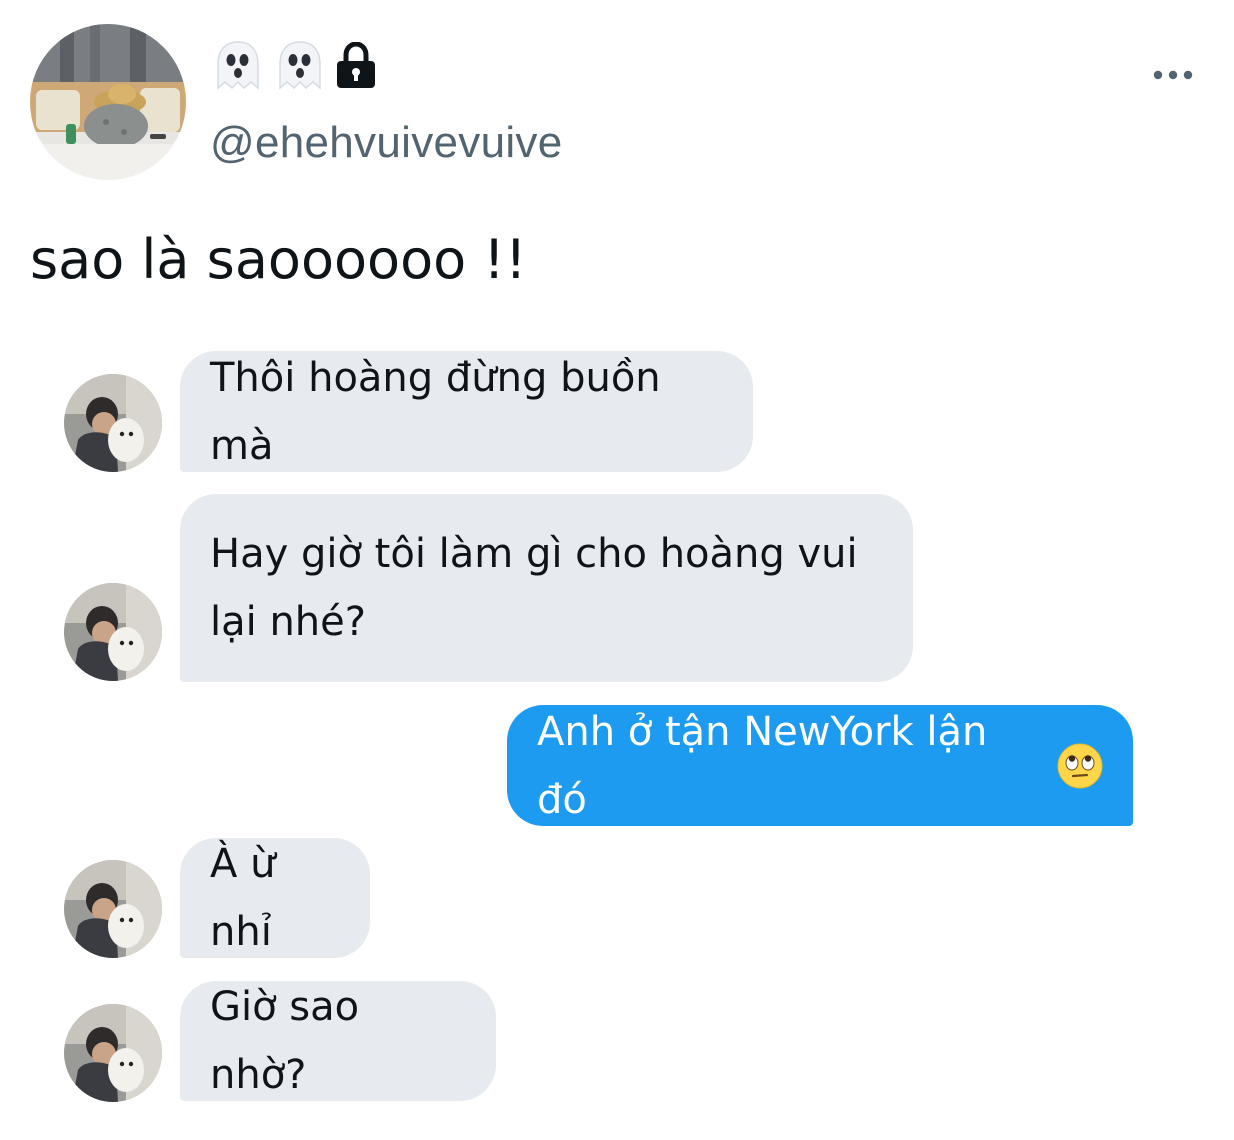  What do you see at coordinates (278, 259) in the screenshot?
I see `tweet-text: sao là saoooooo !!` at bounding box center [278, 259].